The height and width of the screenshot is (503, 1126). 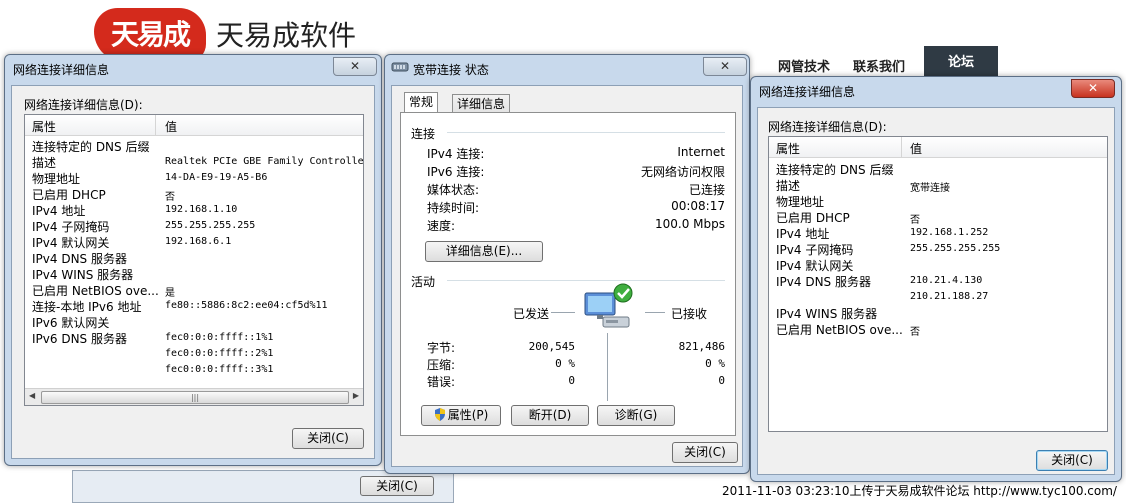 What do you see at coordinates (946, 280) in the screenshot?
I see `row-value: 210.21.4.130` at bounding box center [946, 280].